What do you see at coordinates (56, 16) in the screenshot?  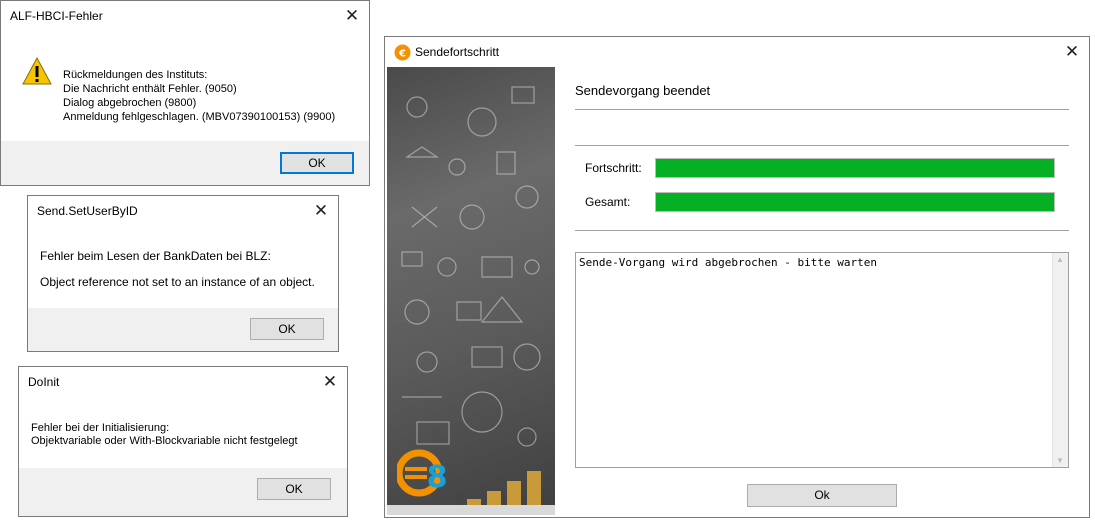 I see `dialog-title: ALF-HBCI-Fehler` at bounding box center [56, 16].